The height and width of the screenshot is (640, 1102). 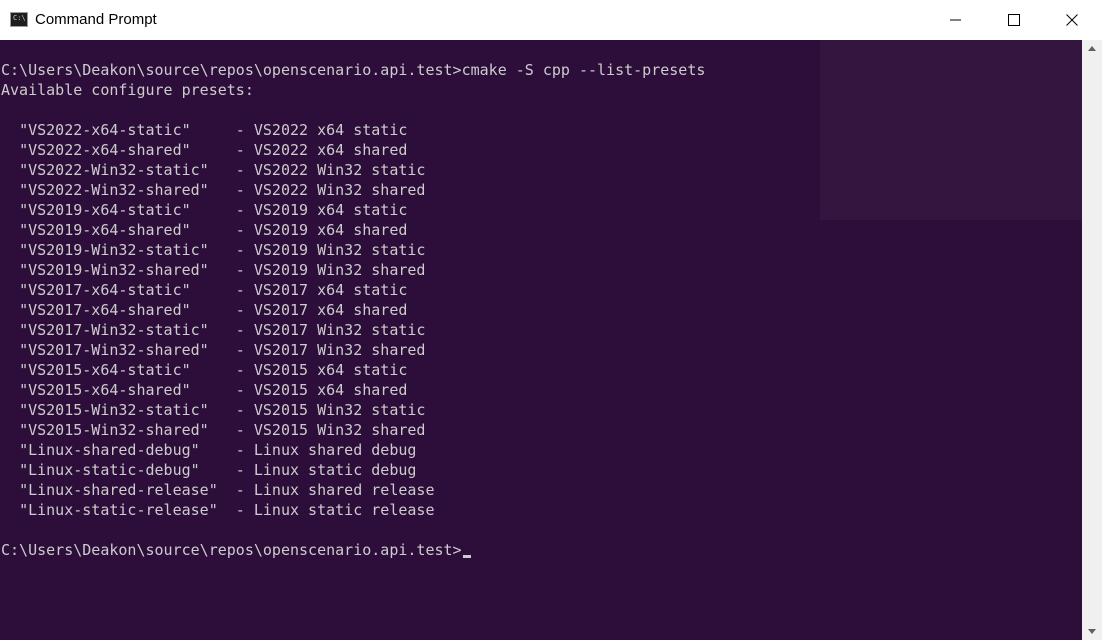 I want to click on preset-row: "VS2015-x64-static" - VS2015 x64 static, so click(x=353, y=370).